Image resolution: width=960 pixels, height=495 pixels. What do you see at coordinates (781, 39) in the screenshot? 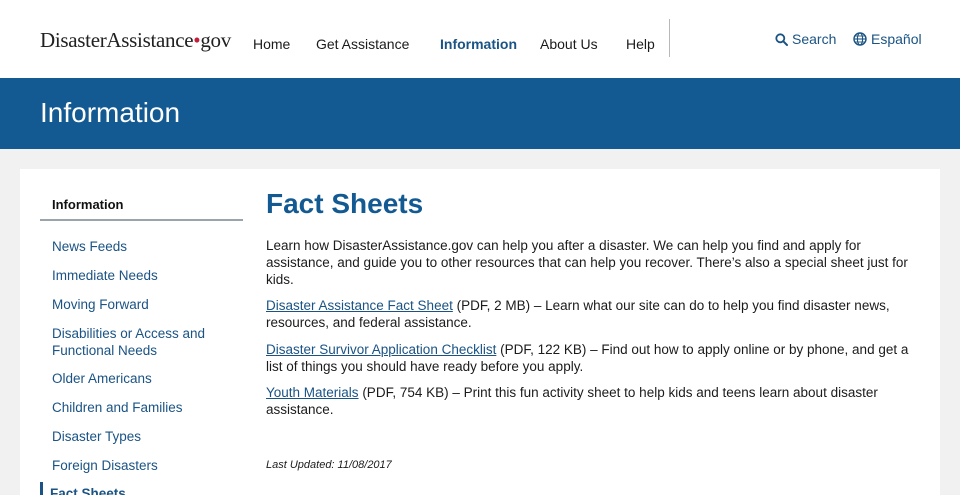
I see `search-icon` at bounding box center [781, 39].